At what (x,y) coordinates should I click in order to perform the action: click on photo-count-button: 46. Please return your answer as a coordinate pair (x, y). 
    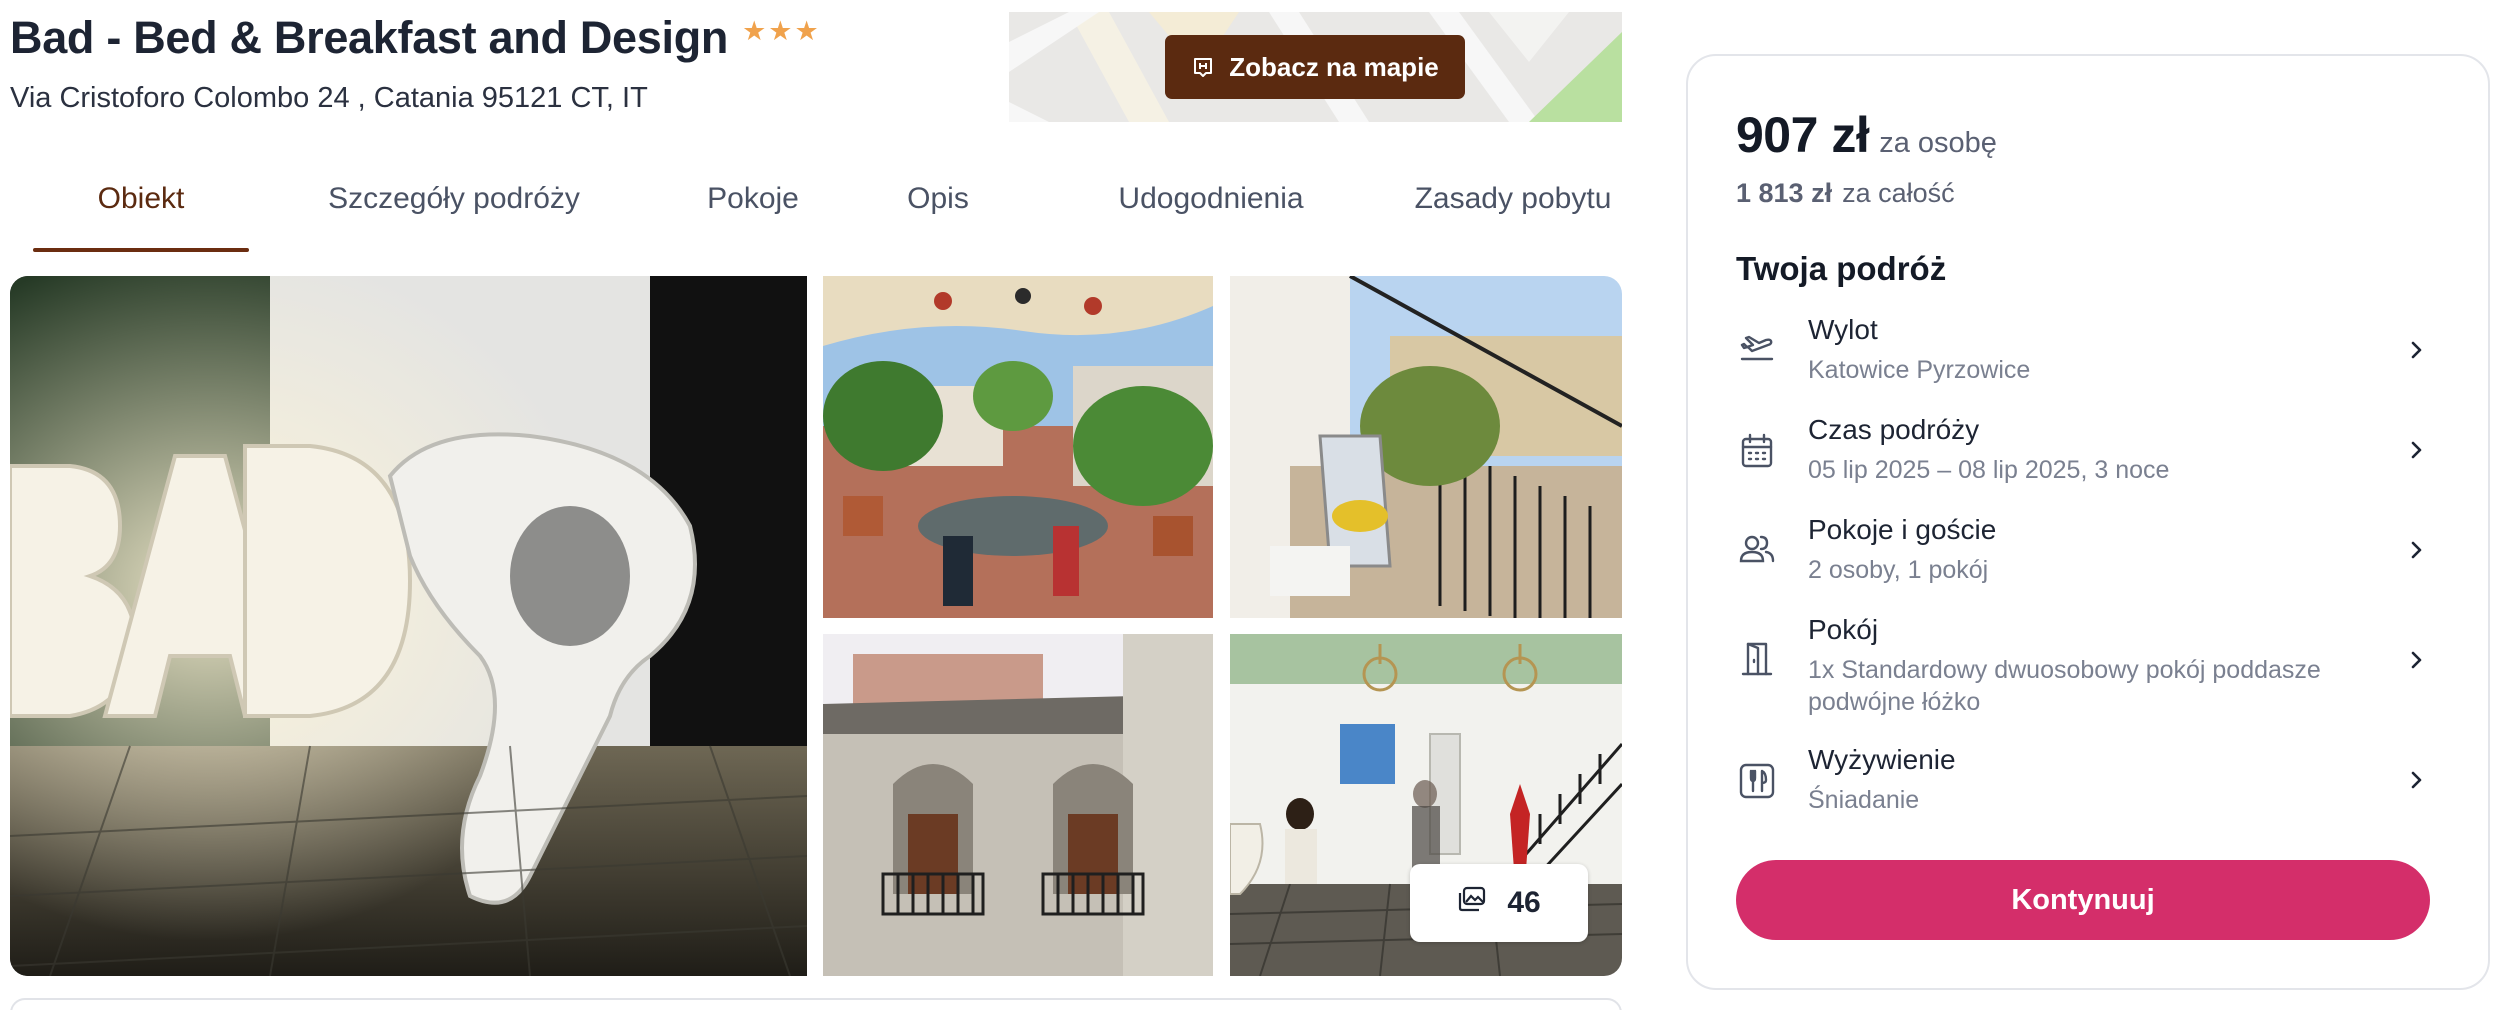
    Looking at the image, I should click on (1499, 903).